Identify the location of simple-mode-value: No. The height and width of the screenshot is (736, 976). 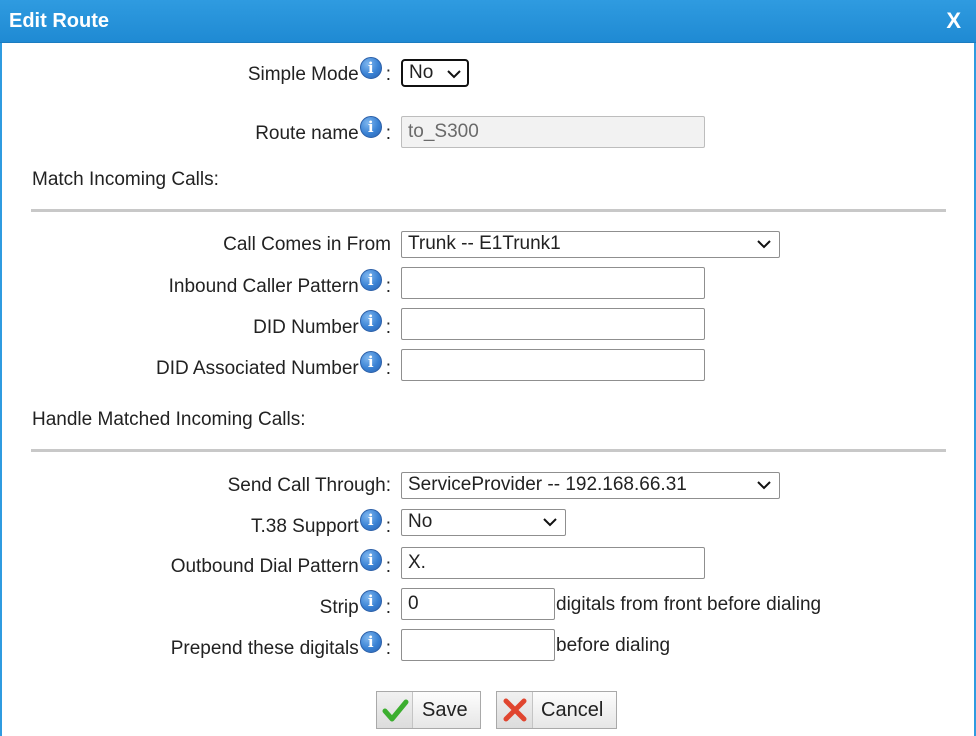
(421, 72).